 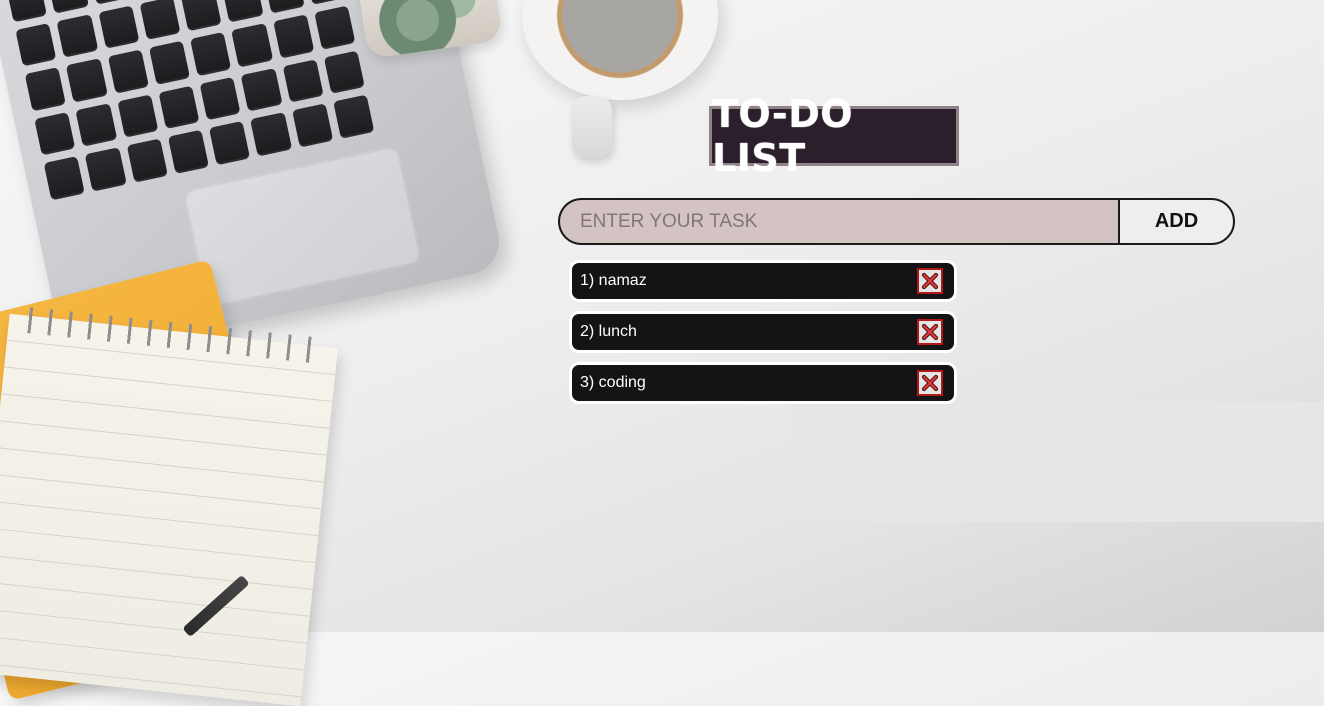 What do you see at coordinates (1176, 221) in the screenshot?
I see `add-task-button: ADD` at bounding box center [1176, 221].